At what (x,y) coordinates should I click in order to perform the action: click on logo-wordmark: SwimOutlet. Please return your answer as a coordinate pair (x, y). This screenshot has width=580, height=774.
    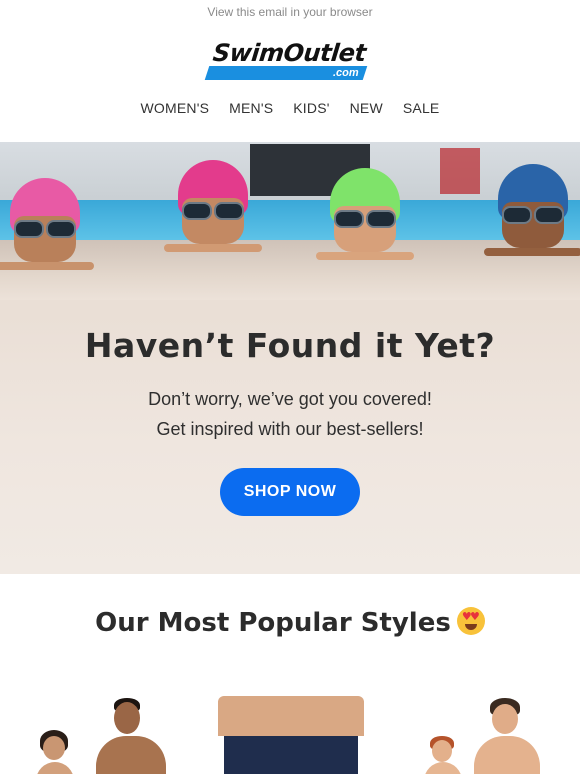
    Looking at the image, I should click on (289, 53).